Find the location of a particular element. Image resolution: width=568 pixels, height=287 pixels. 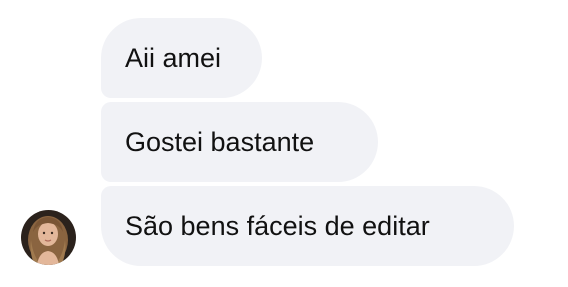

message-bubble: Aii amei is located at coordinates (181, 58).